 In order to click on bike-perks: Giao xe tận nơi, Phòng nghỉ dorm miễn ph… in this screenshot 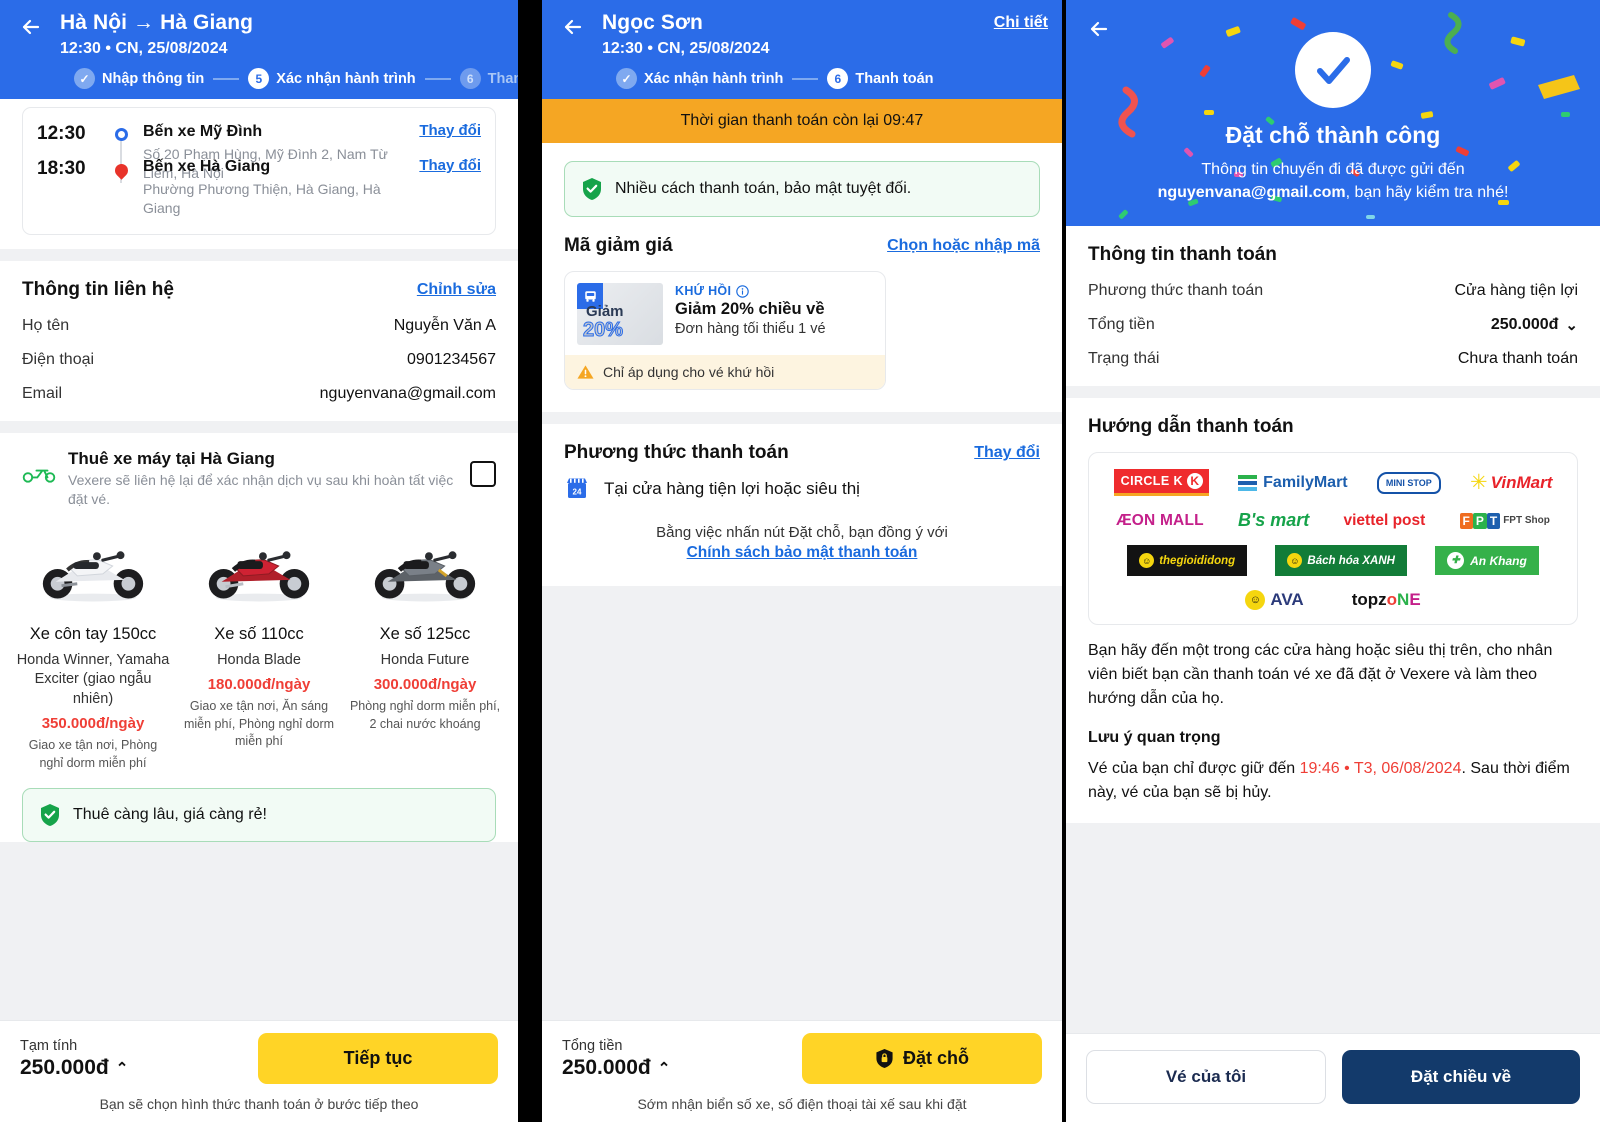, I will do `click(93, 754)`.